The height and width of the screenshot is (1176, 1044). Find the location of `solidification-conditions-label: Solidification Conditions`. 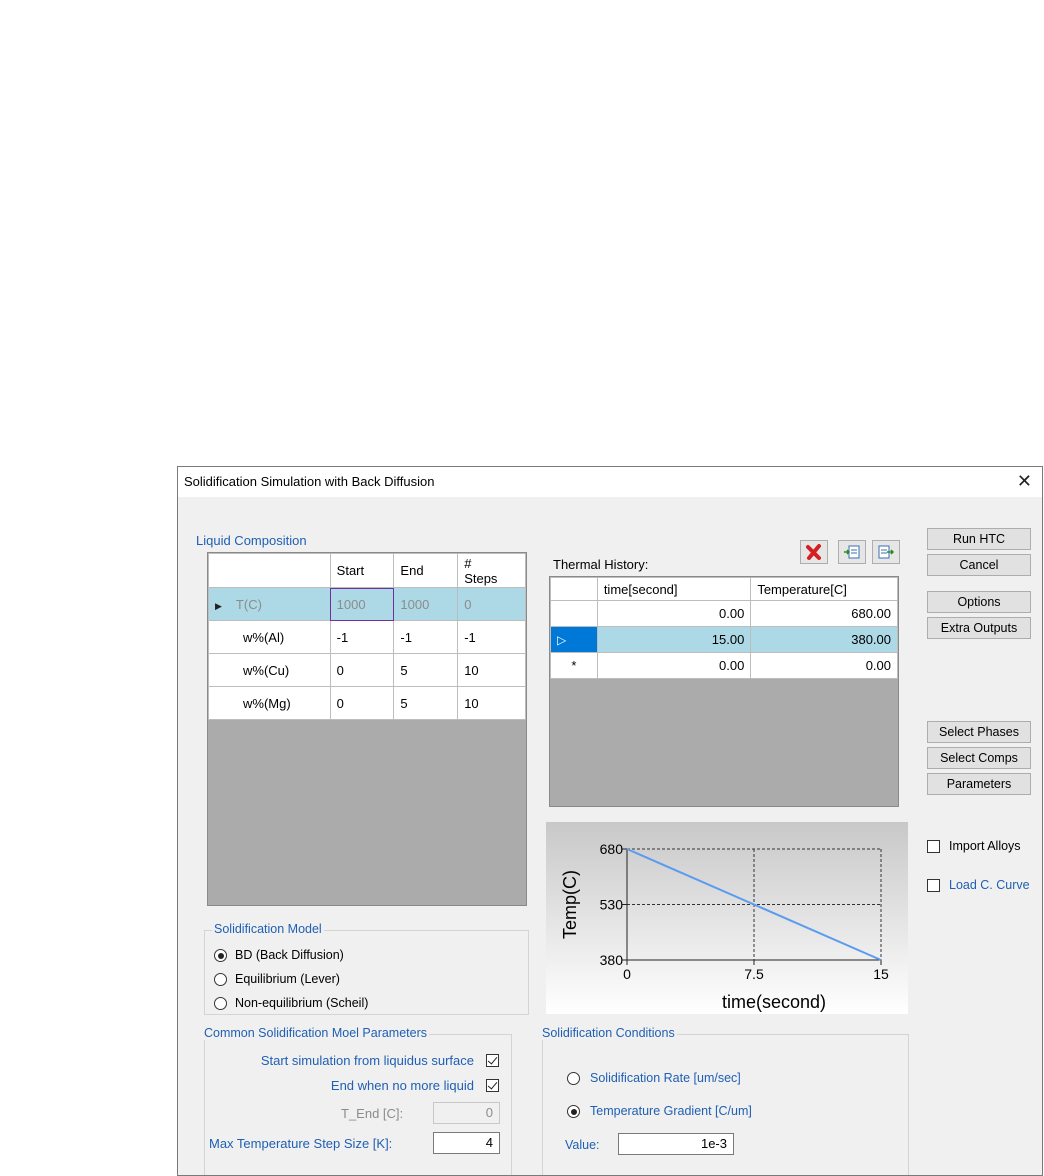

solidification-conditions-label: Solidification Conditions is located at coordinates (608, 1033).